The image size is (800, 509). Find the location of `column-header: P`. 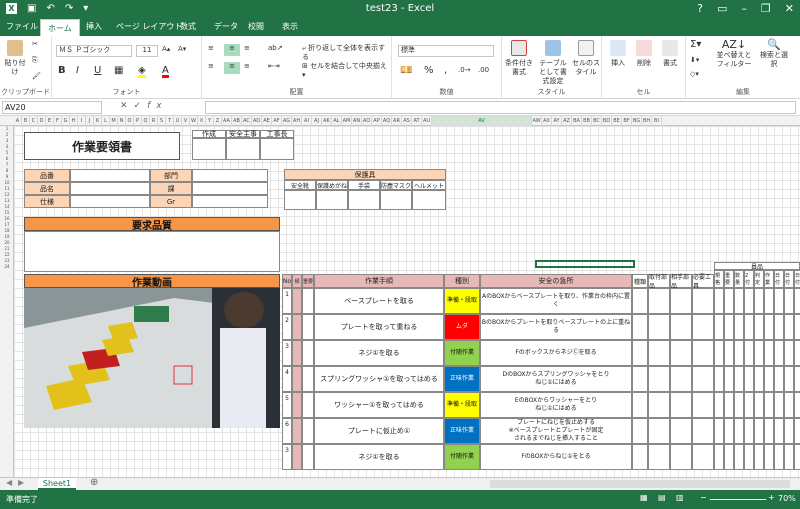

column-header: P is located at coordinates (138, 121).